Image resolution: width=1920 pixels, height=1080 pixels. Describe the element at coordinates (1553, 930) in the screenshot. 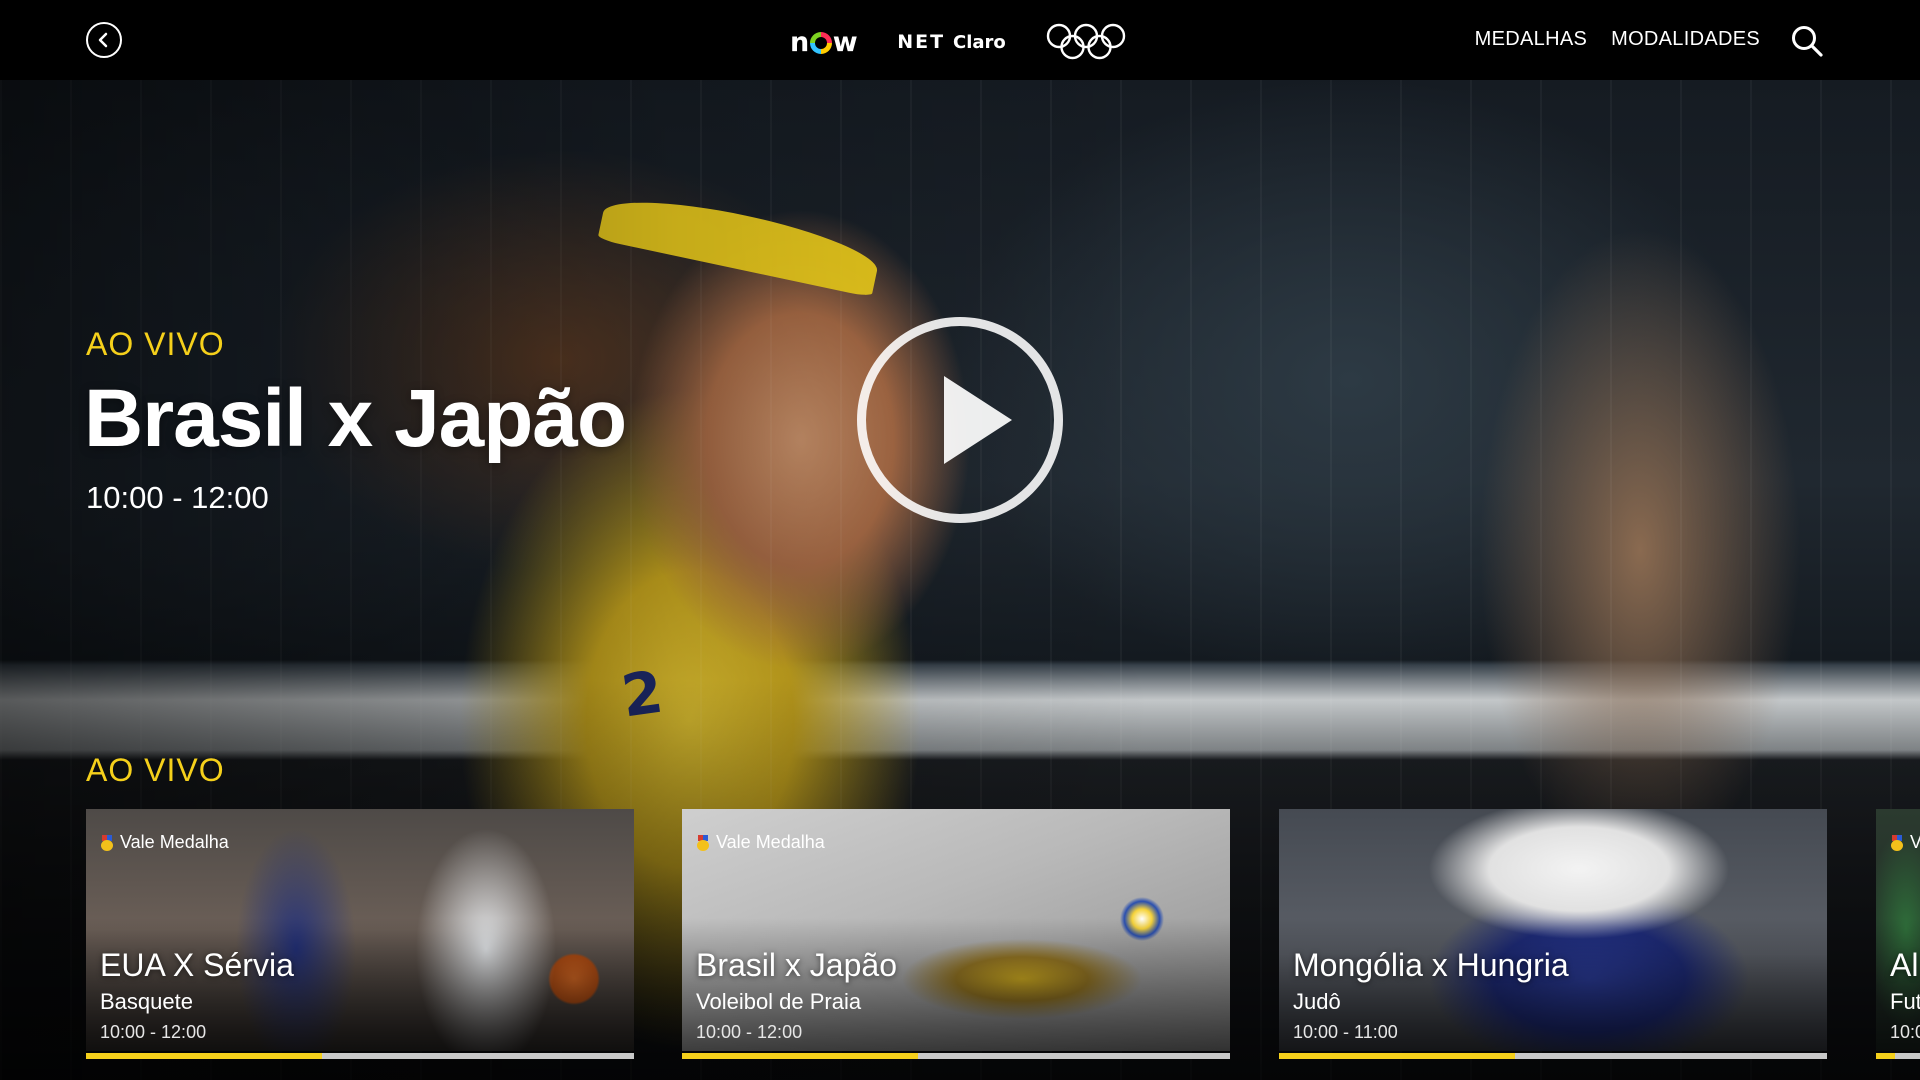

I see `card-gradient` at that location.